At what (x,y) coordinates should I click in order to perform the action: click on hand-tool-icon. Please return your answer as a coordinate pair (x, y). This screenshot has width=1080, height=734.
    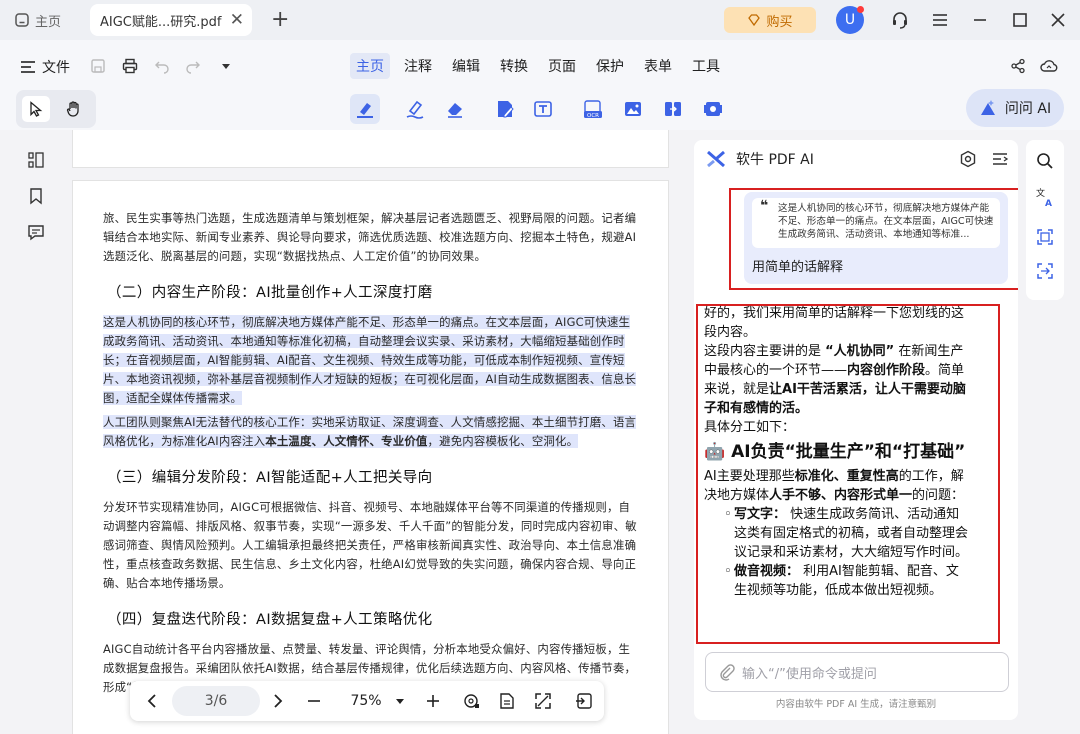
    Looking at the image, I should click on (74, 109).